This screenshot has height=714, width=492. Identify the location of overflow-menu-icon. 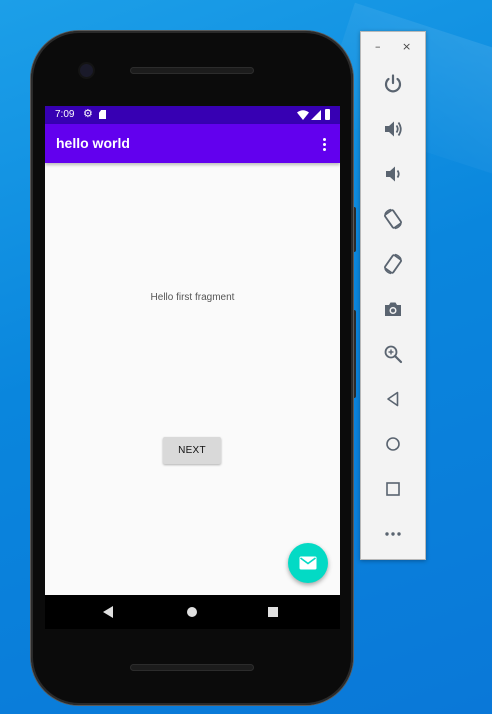
(324, 144).